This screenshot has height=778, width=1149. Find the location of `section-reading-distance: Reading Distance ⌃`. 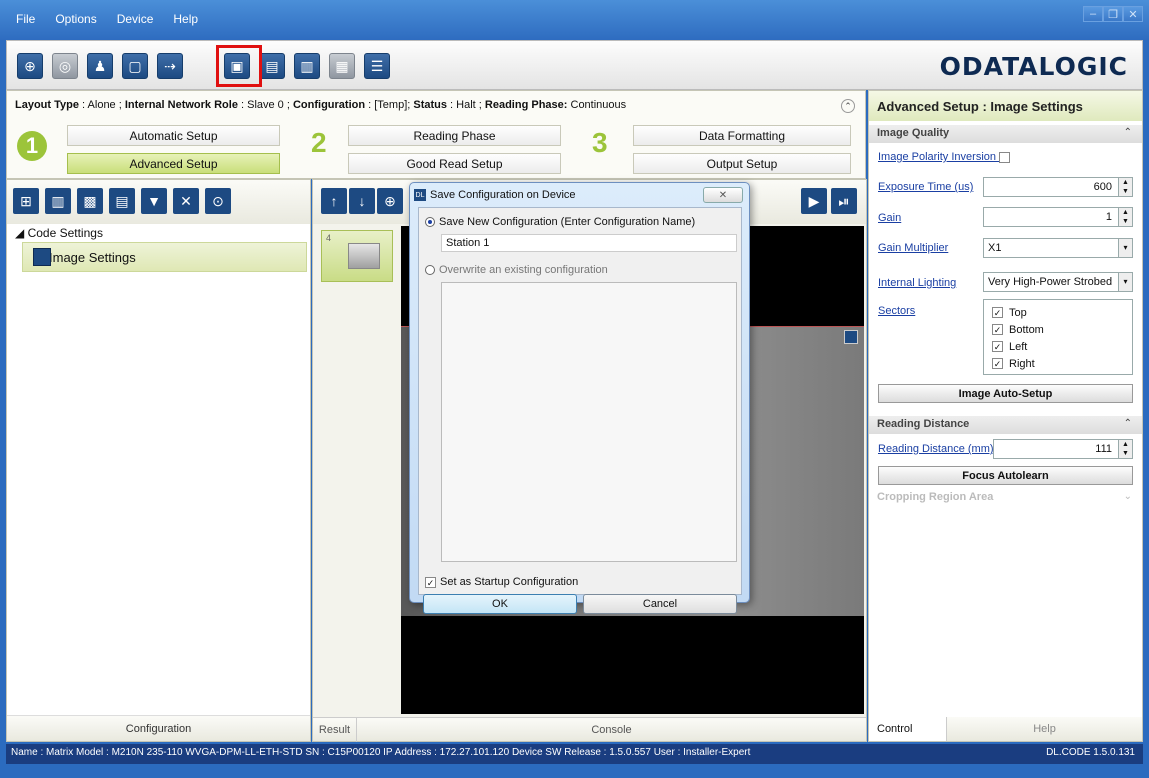

section-reading-distance: Reading Distance ⌃ is located at coordinates (1005, 425).